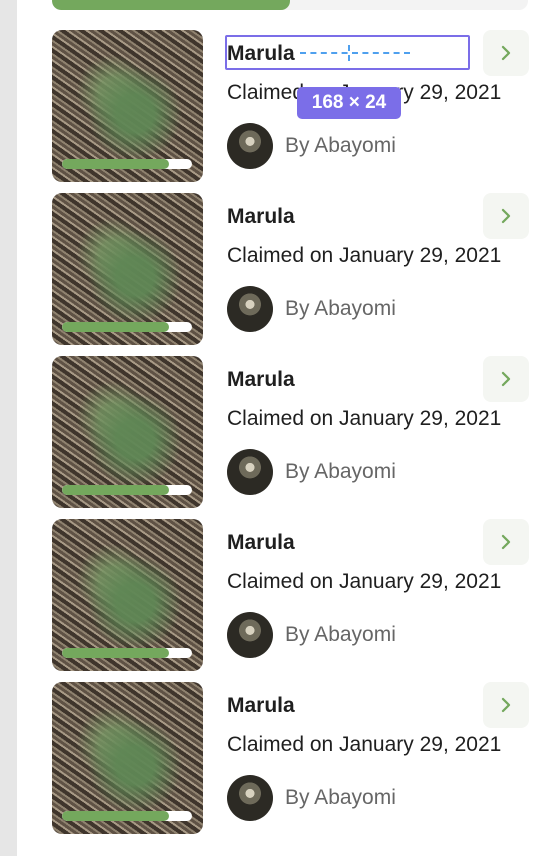 The image size is (552, 856). I want to click on top-progress-bar, so click(290, 5).